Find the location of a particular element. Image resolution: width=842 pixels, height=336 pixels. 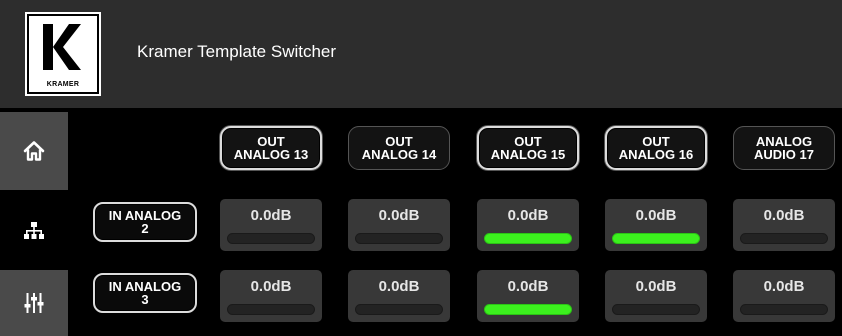

output-button: OUT ANALOG 13 is located at coordinates (271, 148).